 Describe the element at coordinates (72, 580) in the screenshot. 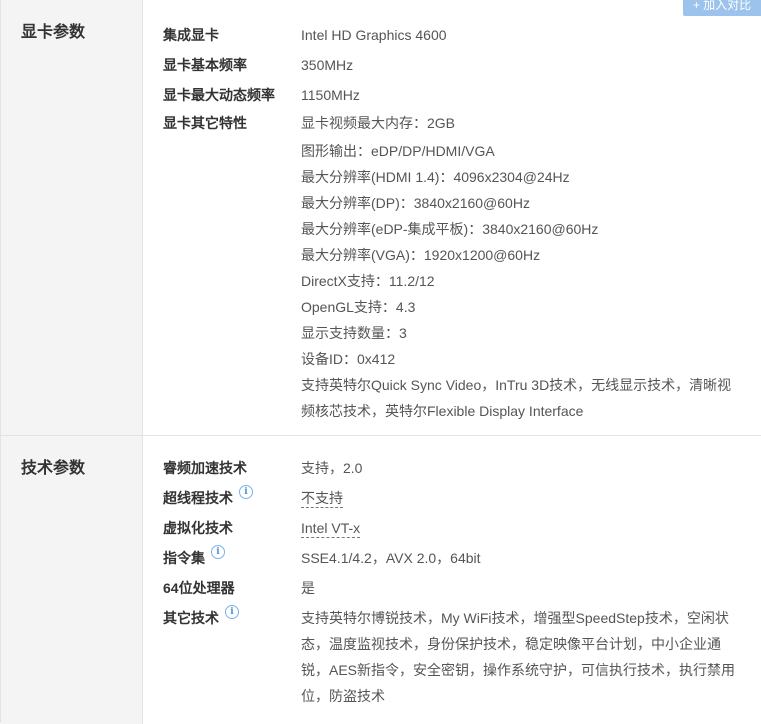

I see `section-title-tech: 技术参数` at that location.